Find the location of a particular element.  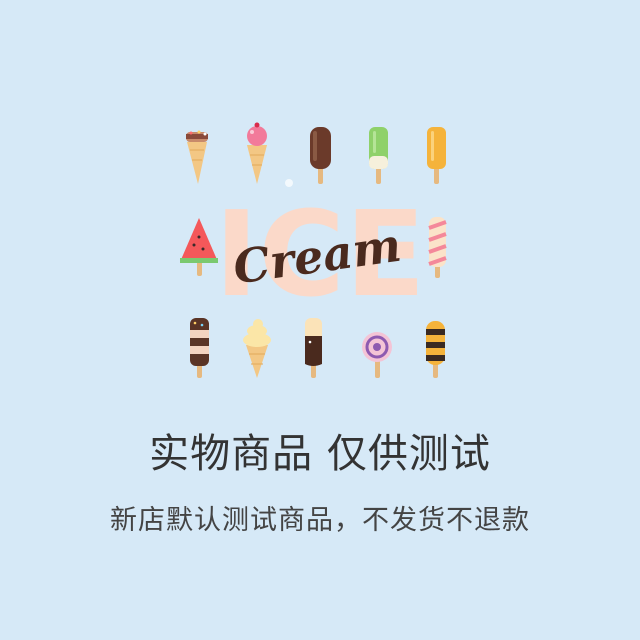

cone-scoop-icon is located at coordinates (257, 153).